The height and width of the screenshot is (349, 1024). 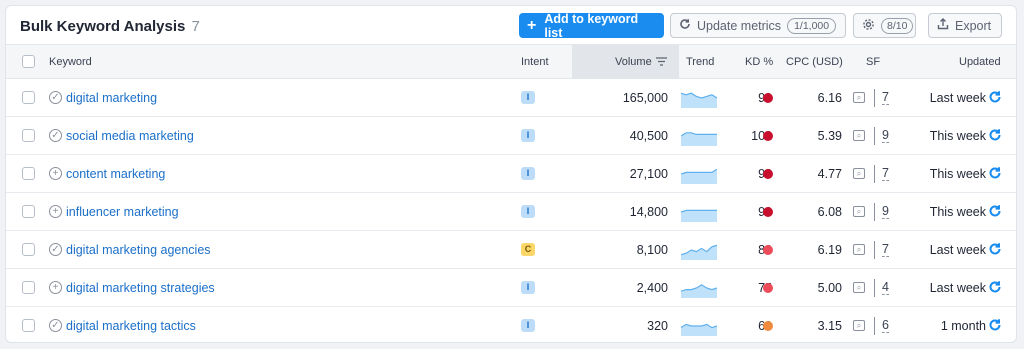 I want to click on sf-count: 6, so click(x=885, y=326).